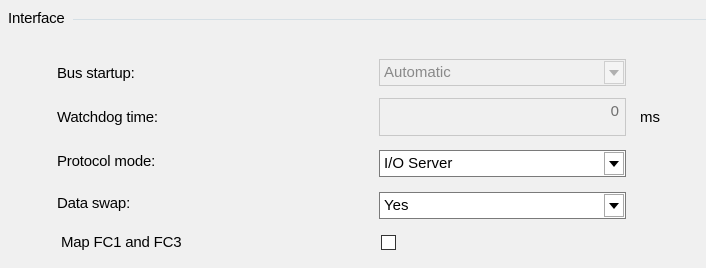  I want to click on protocol-mode-value: I/O Server, so click(418, 163).